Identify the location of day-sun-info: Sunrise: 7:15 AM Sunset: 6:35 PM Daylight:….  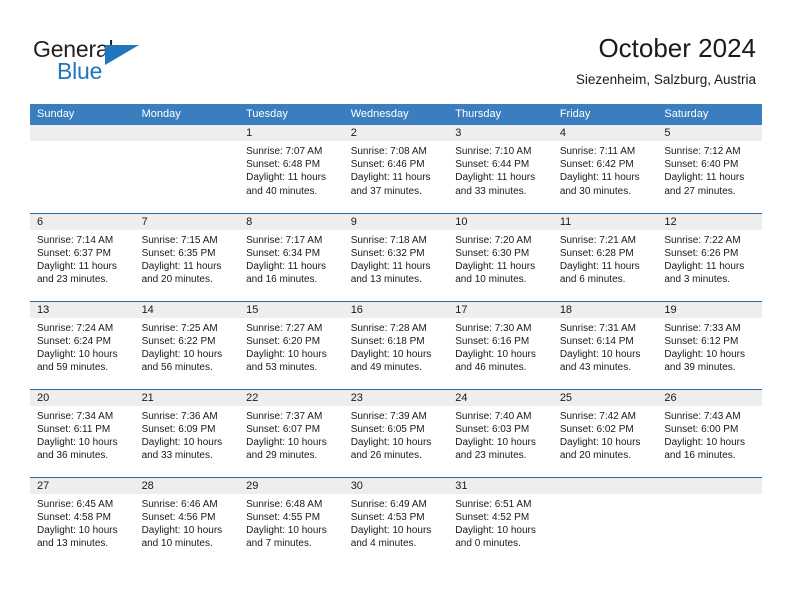
(187, 258).